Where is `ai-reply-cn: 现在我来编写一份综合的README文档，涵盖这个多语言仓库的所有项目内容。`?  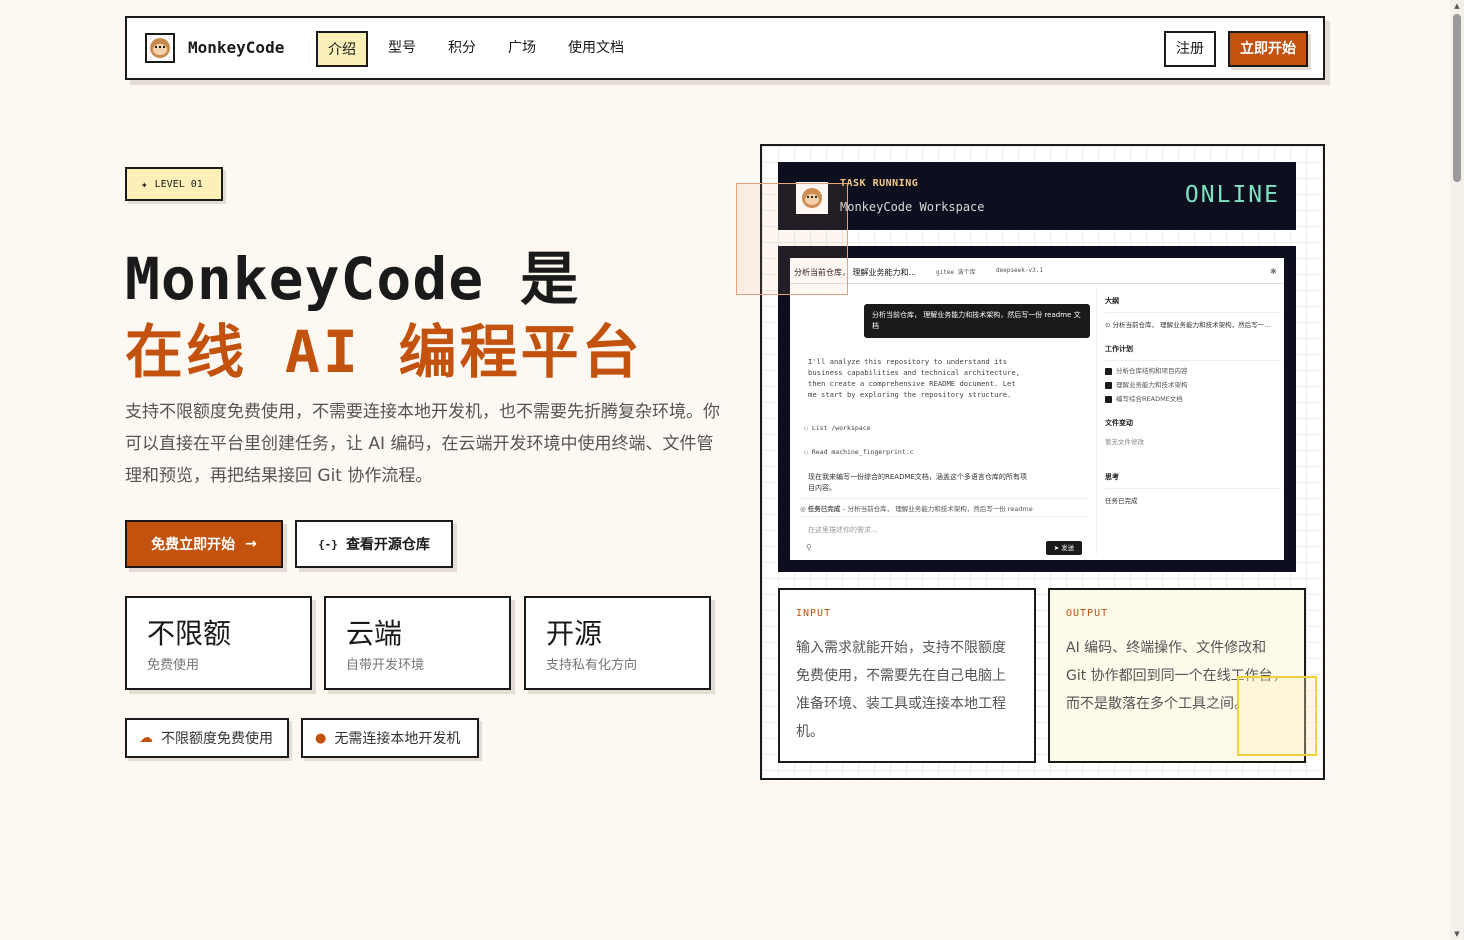
ai-reply-cn: 现在我来编写一份综合的README文档，涵盖这个多语言仓库的所有项目内容。 is located at coordinates (917, 482).